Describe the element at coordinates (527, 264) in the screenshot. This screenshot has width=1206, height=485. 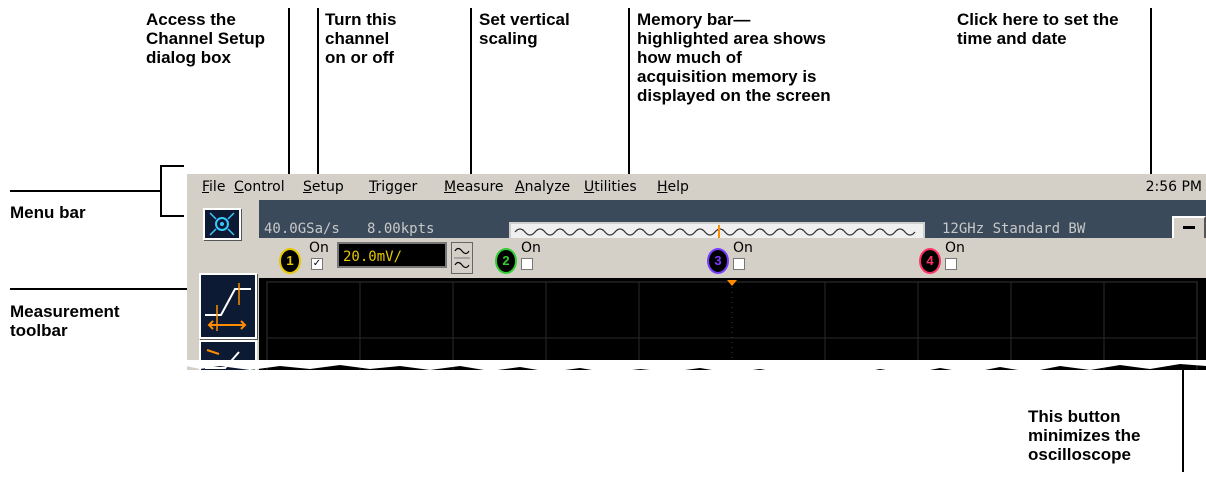
I see `channel-2-checkbox` at that location.